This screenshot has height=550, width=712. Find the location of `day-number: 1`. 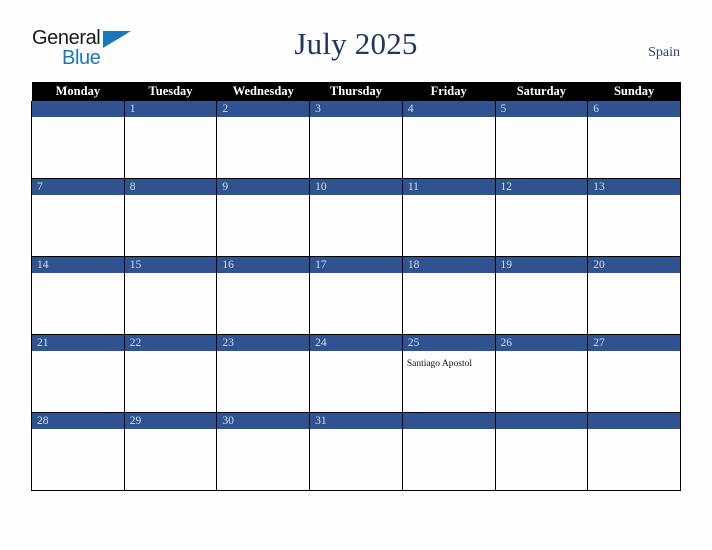

day-number: 1 is located at coordinates (170, 109).